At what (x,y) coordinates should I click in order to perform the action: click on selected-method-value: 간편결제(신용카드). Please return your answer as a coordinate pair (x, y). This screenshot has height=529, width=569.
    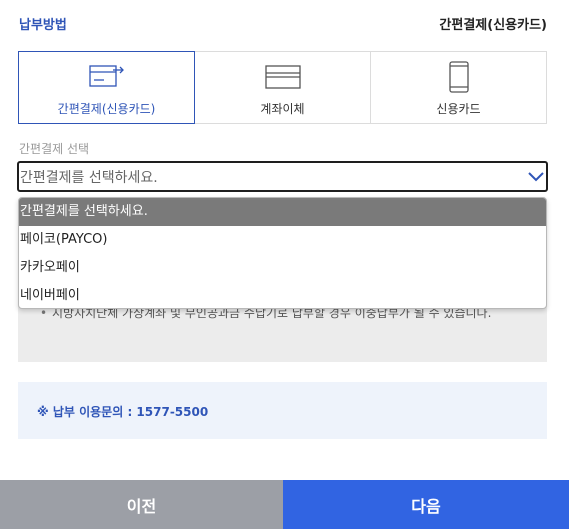
    Looking at the image, I should click on (493, 25).